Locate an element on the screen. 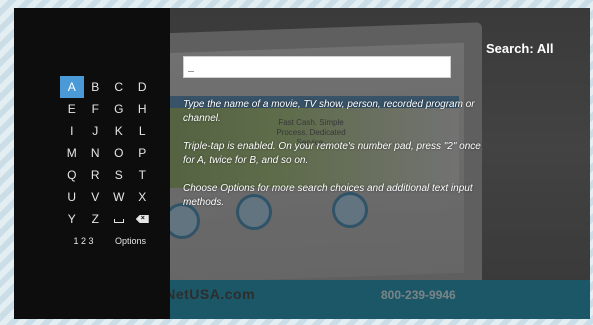 This screenshot has width=593, height=325. key-f: F is located at coordinates (96, 109).